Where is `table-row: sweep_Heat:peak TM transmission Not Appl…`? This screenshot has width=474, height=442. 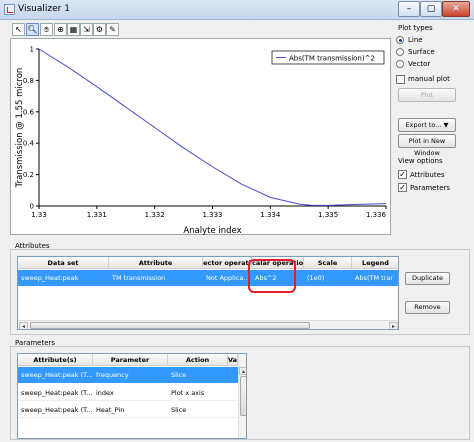
table-row: sweep_Heat:peak TM transmission Not Appl… is located at coordinates (208, 278).